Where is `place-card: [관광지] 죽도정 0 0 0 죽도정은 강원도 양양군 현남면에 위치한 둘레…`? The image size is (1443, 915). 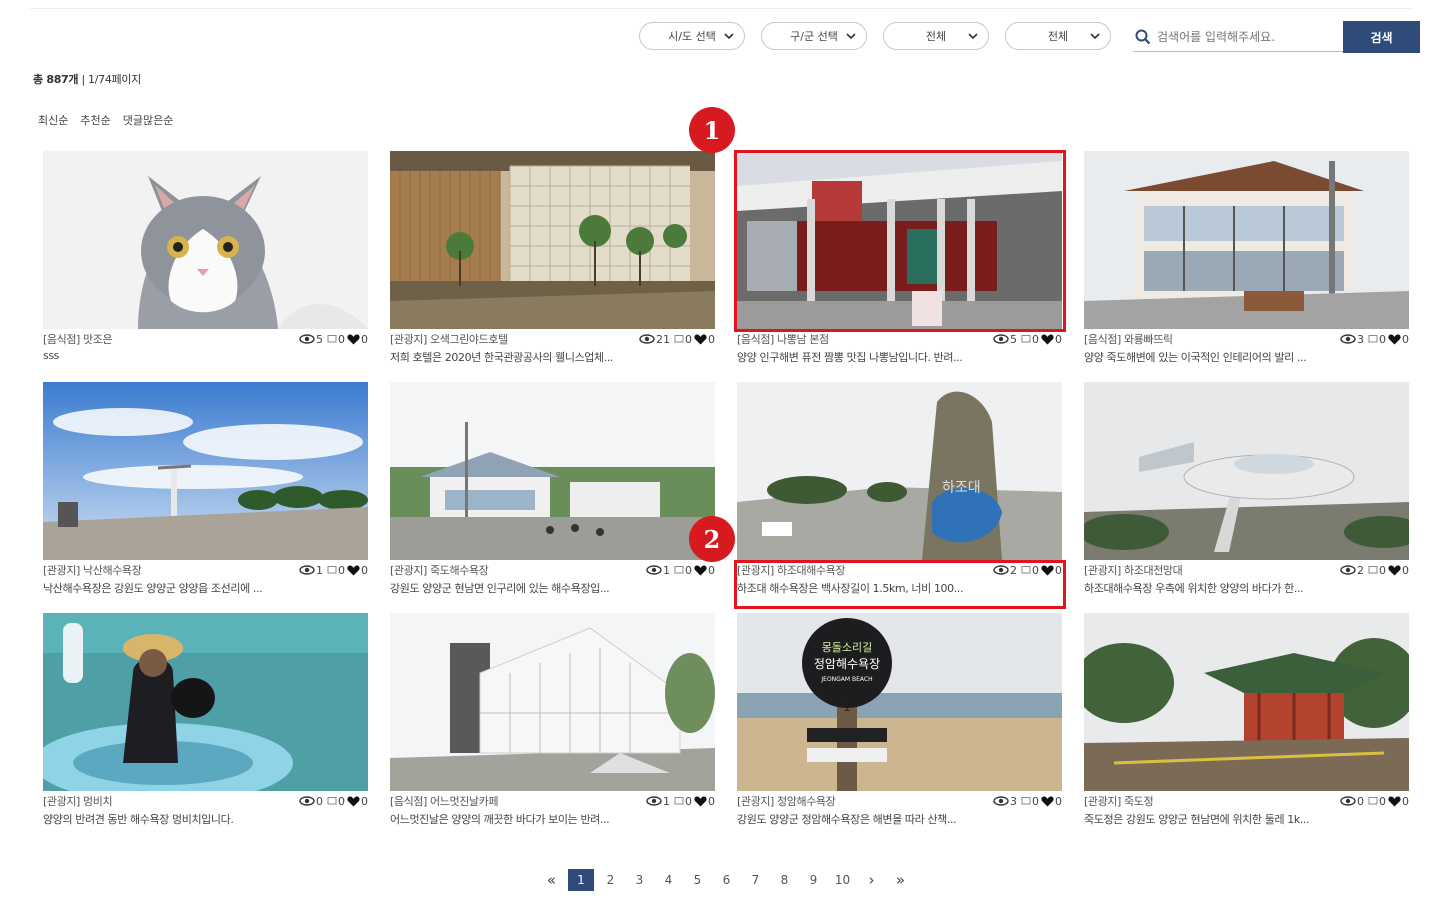
place-card: [관광지] 죽도정 0 0 0 죽도정은 강원도 양양군 현남면에 위치한 둘레… is located at coordinates (1246, 726).